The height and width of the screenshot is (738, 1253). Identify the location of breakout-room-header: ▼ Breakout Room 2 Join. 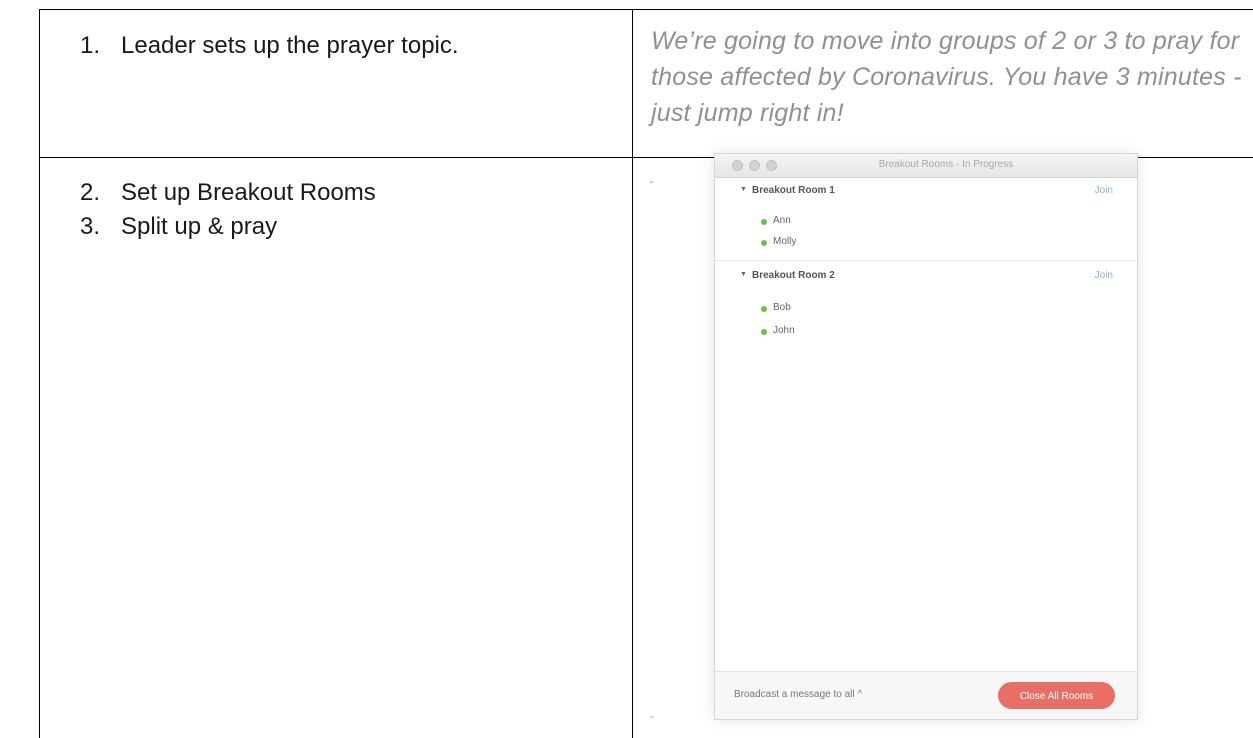
(926, 276).